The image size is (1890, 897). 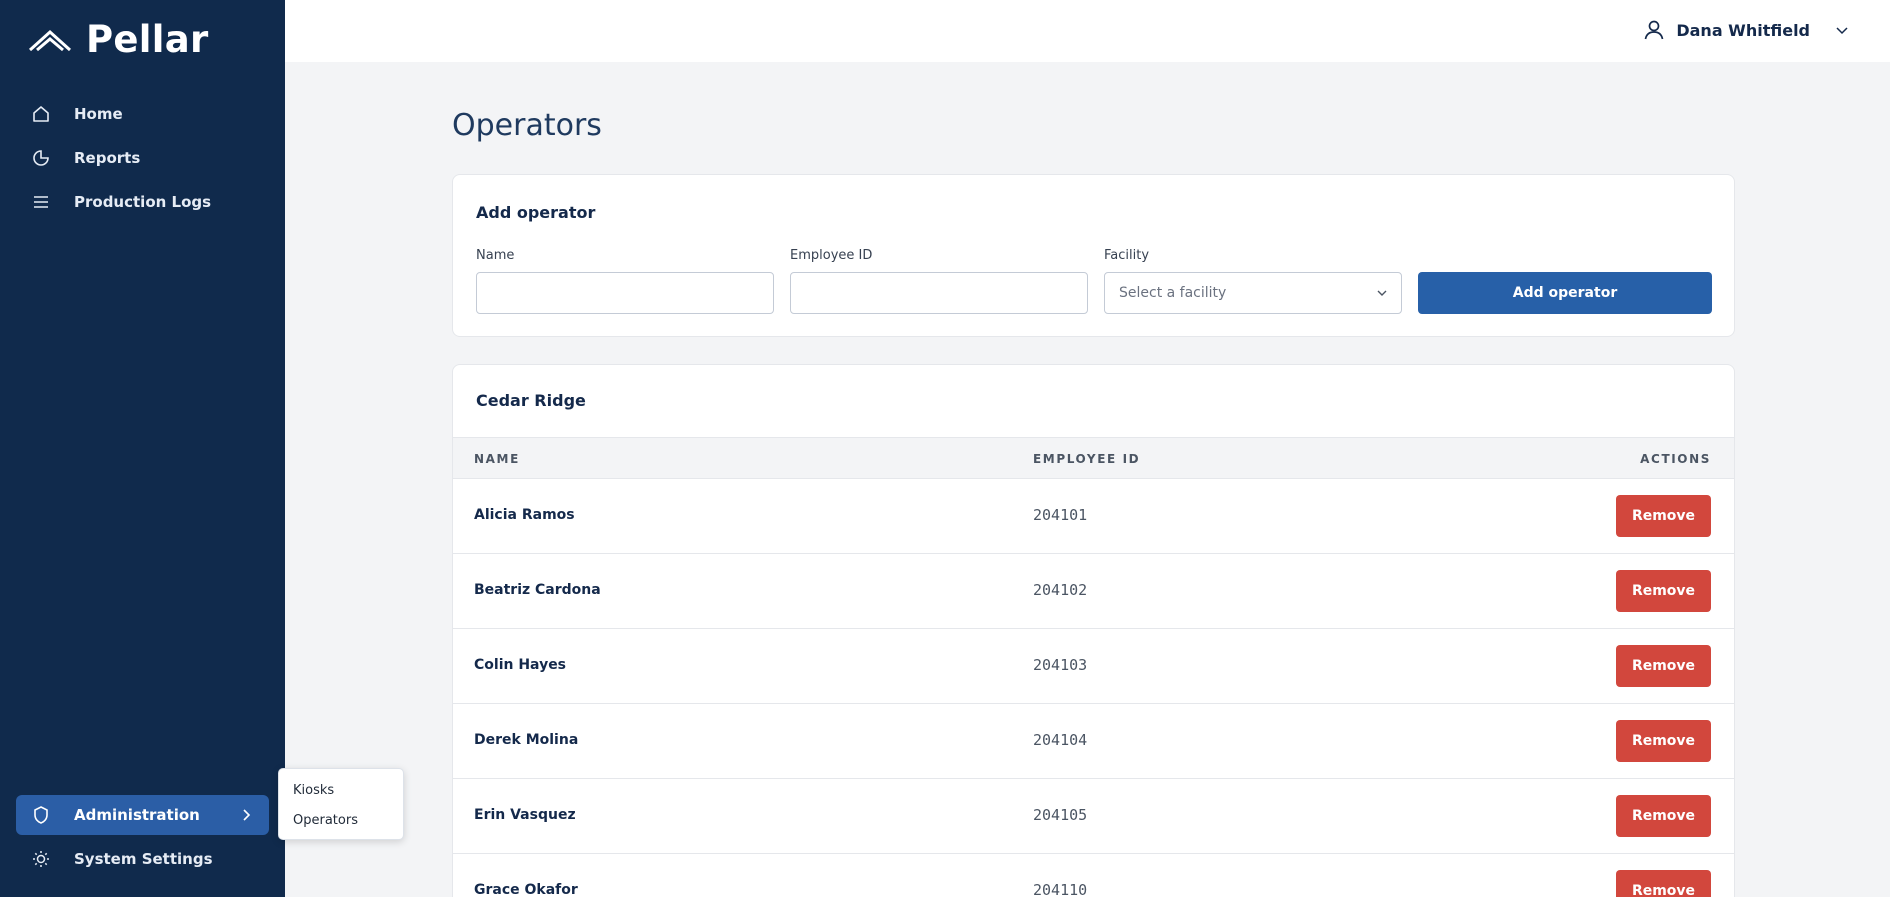 I want to click on sidebar-item-production-logs: Production Logs, so click(x=142, y=202).